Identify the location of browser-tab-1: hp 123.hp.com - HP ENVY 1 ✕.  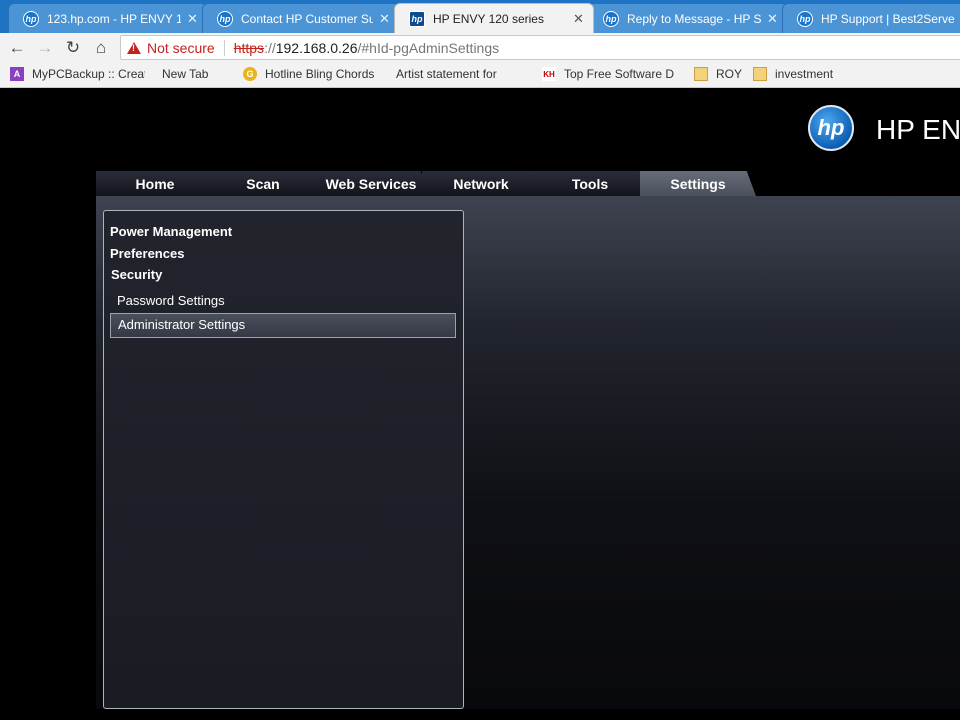
(108, 18).